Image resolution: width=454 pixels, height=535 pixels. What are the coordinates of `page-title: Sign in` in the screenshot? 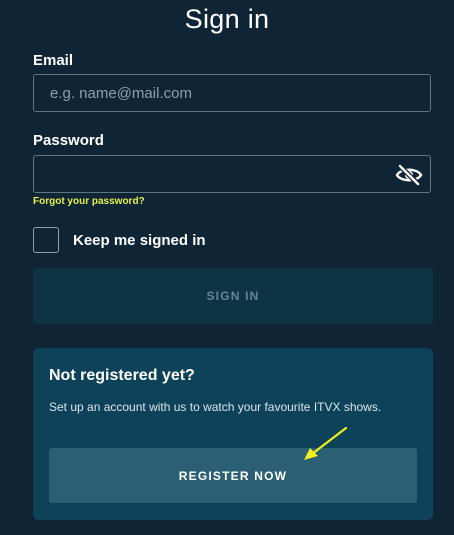 It's located at (227, 19).